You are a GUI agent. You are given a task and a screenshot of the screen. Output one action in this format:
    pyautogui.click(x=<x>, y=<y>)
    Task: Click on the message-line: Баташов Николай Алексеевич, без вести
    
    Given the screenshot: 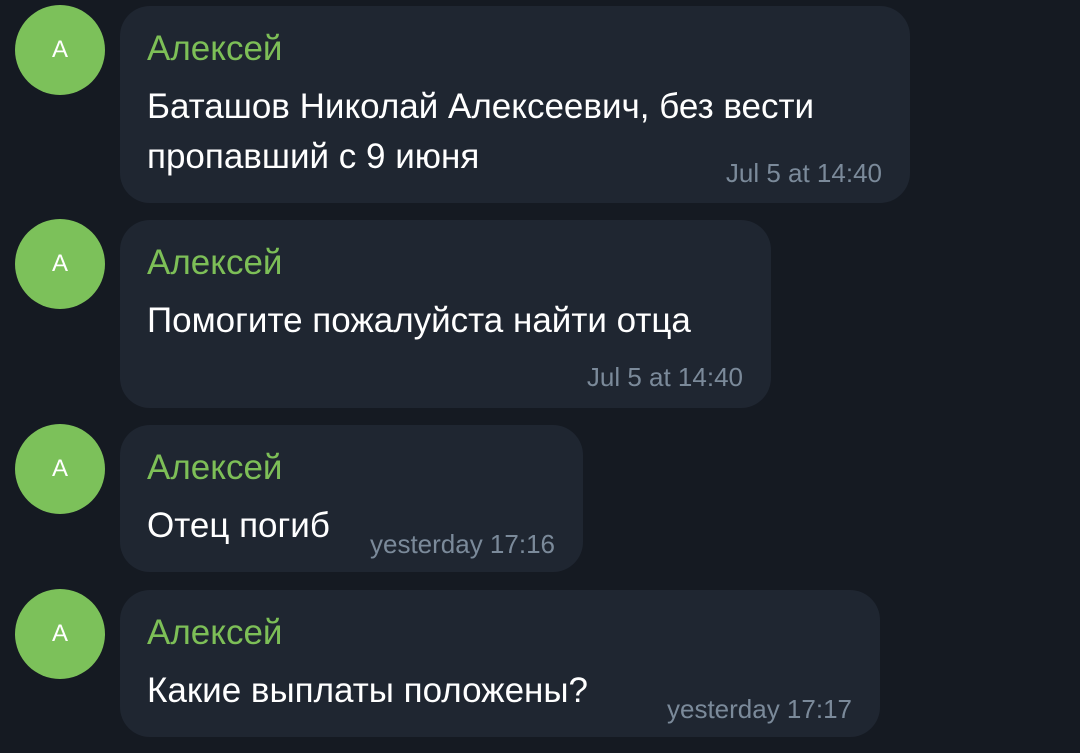 What is the action you would take?
    pyautogui.click(x=481, y=106)
    